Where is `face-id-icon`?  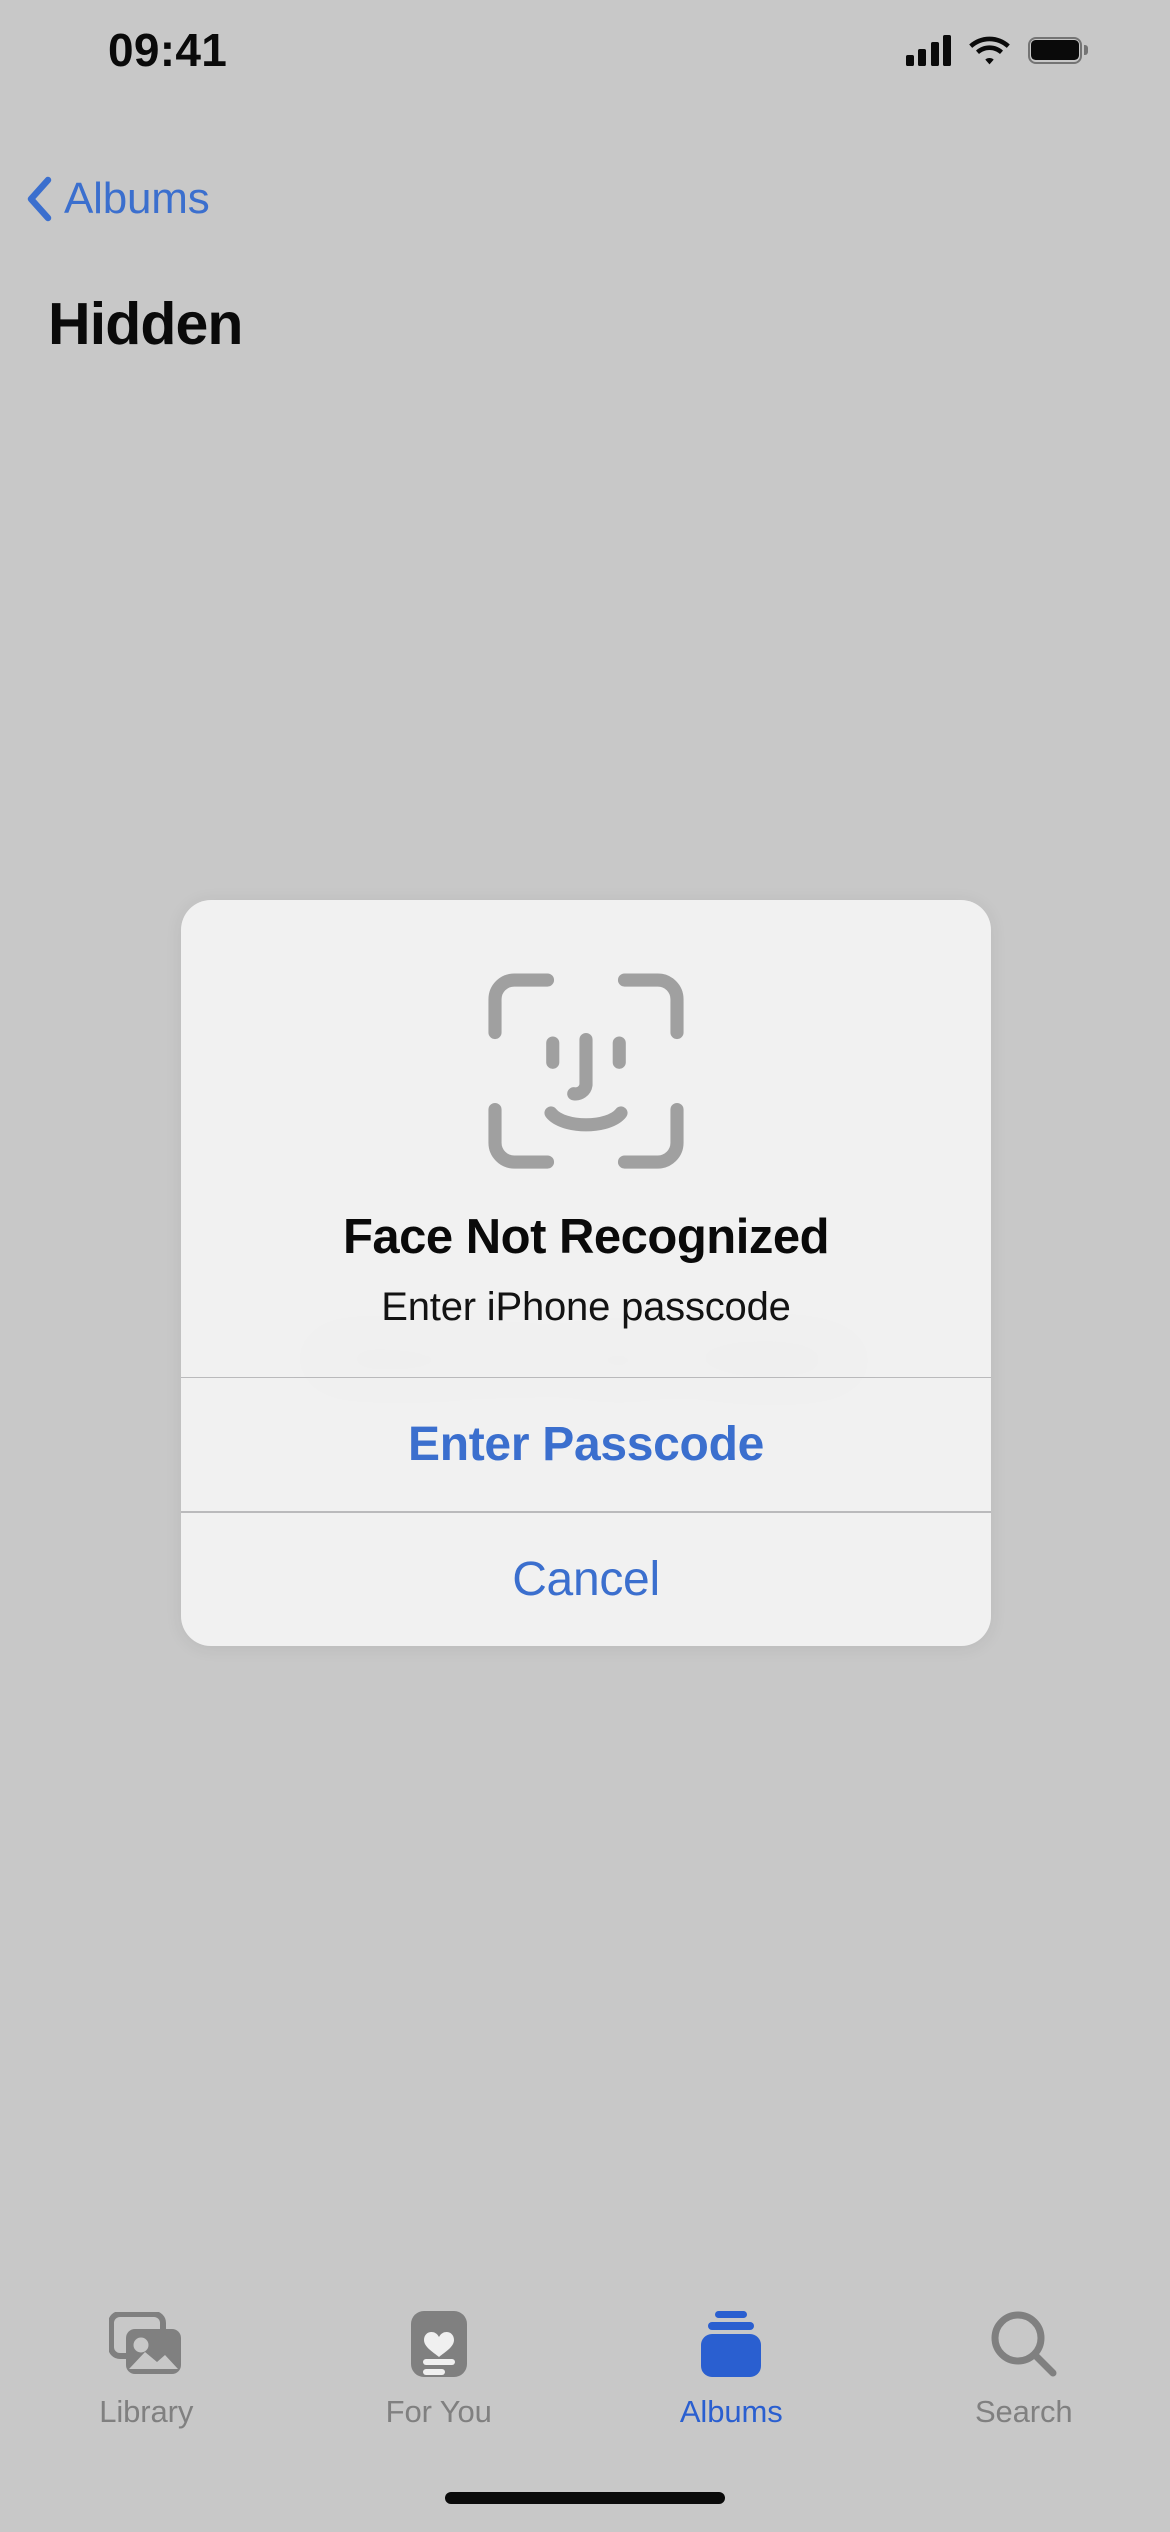 face-id-icon is located at coordinates (586, 1071).